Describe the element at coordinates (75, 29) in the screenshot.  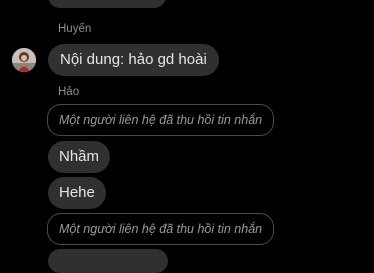
I see `sender-name: Huyến` at that location.